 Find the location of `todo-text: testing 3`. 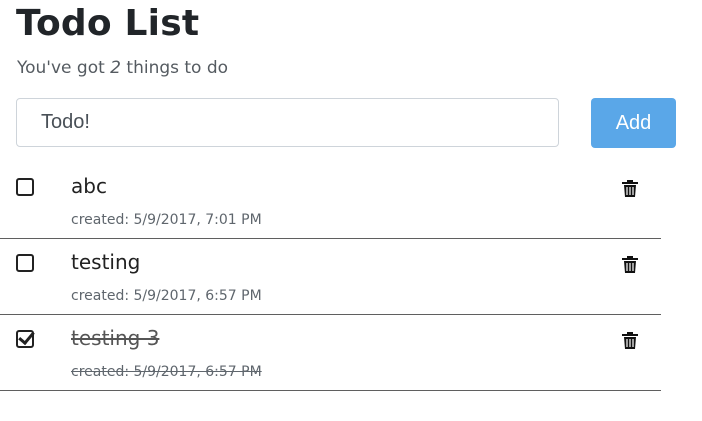

todo-text: testing 3 is located at coordinates (115, 338).